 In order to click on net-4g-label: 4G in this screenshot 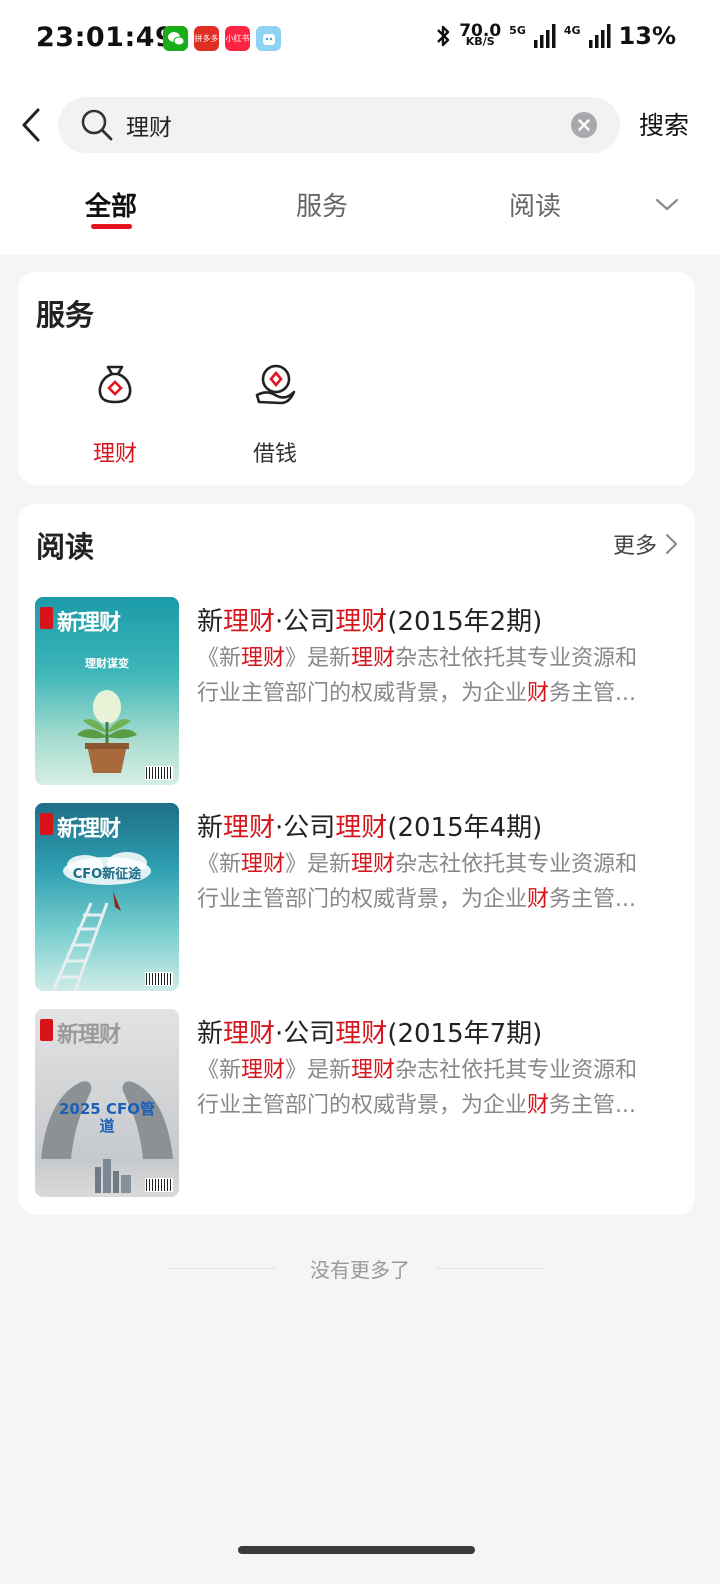, I will do `click(572, 30)`.